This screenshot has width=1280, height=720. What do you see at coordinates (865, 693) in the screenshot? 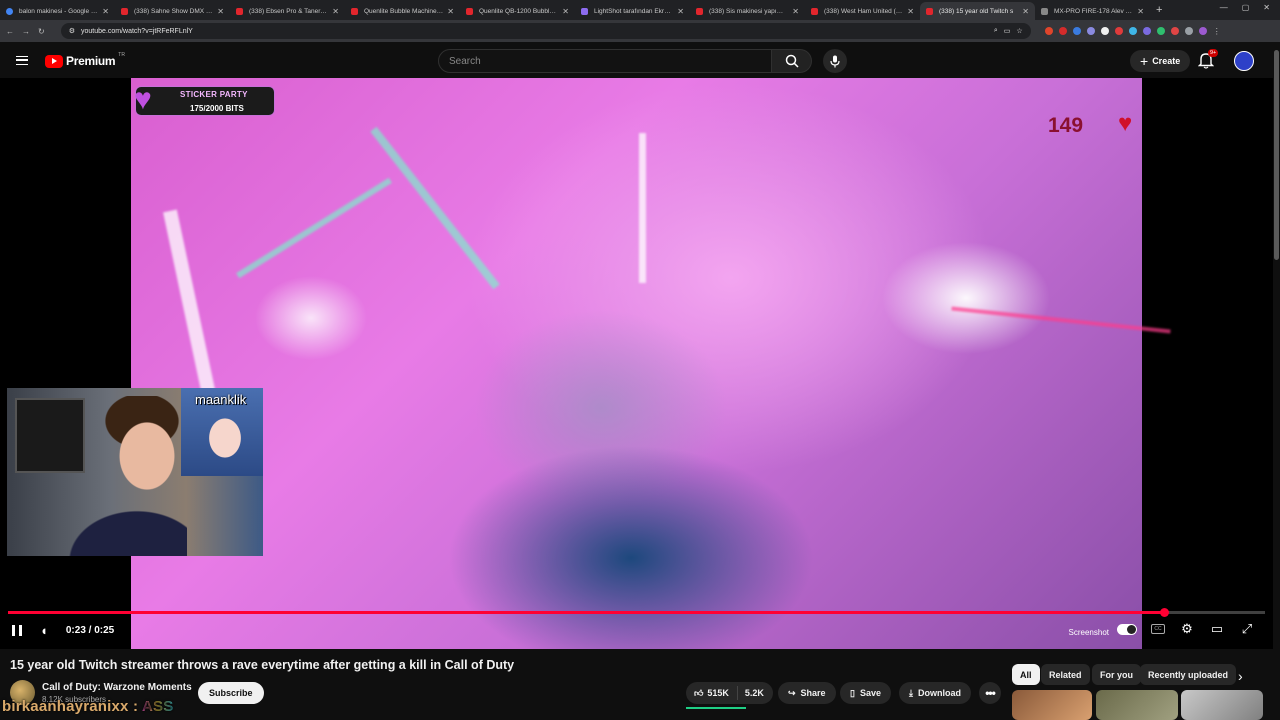
I see `save-button: ▯ Save` at bounding box center [865, 693].